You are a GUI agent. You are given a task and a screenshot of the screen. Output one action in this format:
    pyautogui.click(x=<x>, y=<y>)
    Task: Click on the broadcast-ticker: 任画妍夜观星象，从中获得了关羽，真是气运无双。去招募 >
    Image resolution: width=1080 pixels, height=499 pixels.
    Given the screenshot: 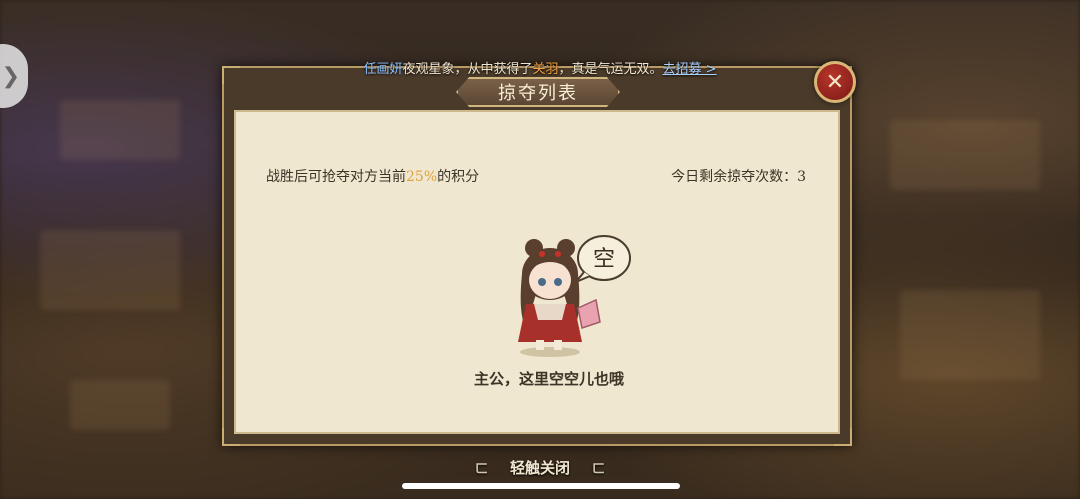 What is the action you would take?
    pyautogui.click(x=540, y=67)
    